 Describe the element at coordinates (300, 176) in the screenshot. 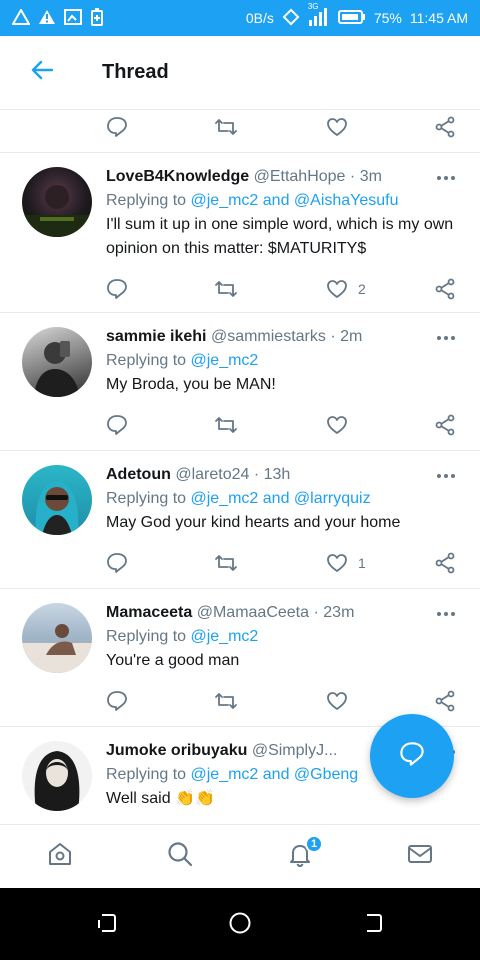

I see `user-handle: @EttahHope` at that location.